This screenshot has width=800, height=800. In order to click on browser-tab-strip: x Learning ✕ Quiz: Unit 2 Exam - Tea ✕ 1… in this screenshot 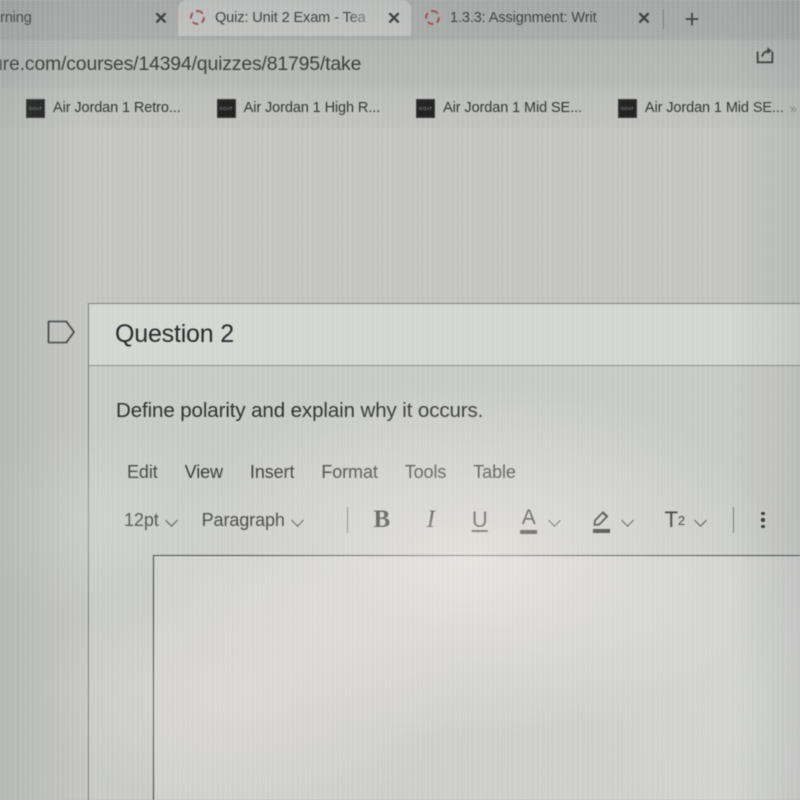, I will do `click(400, 20)`.